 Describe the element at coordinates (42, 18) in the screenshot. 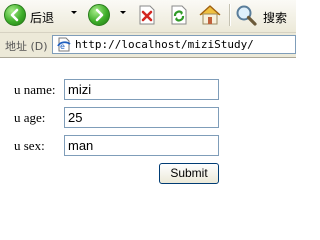

I see `back-button-label: 后退` at that location.